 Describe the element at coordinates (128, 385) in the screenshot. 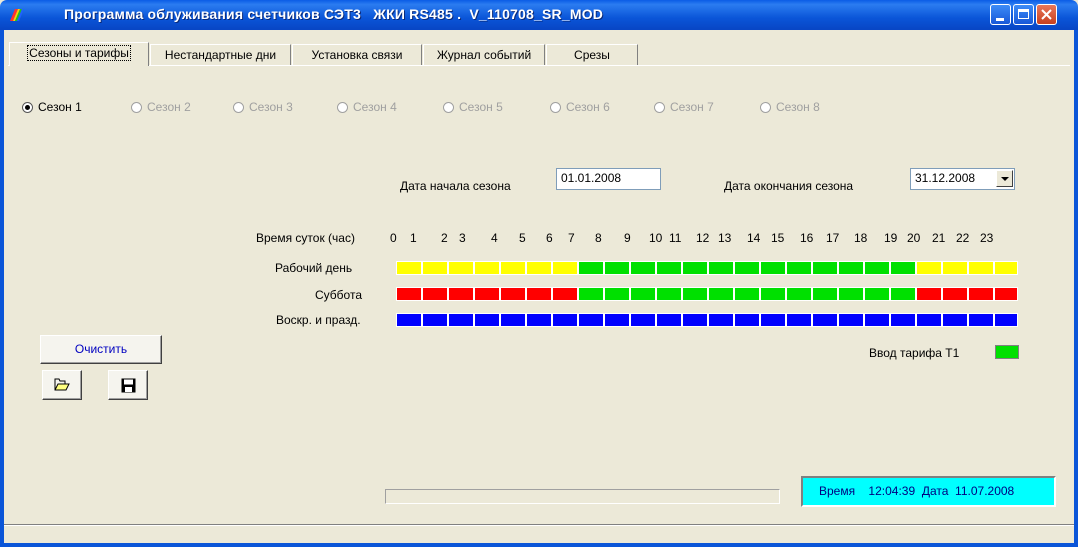

I see `save-button` at that location.